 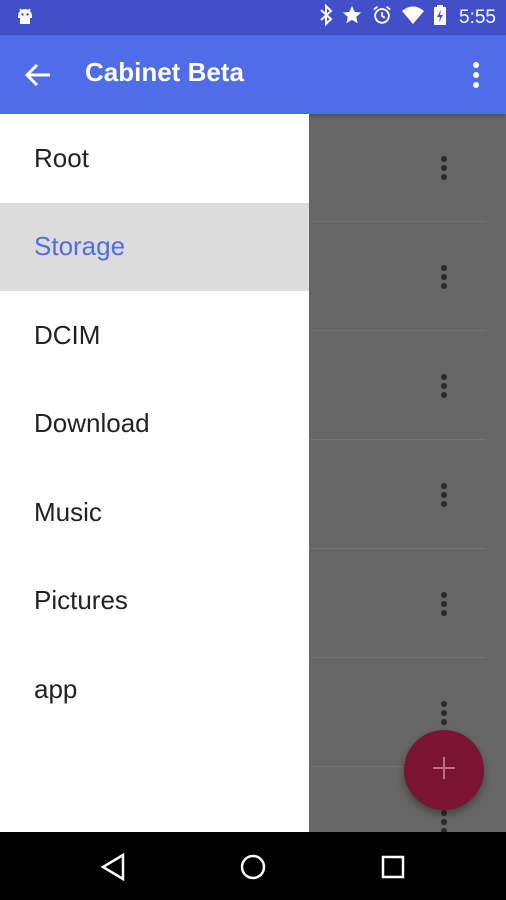 What do you see at coordinates (154, 689) in the screenshot?
I see `drawer-item-app: app` at bounding box center [154, 689].